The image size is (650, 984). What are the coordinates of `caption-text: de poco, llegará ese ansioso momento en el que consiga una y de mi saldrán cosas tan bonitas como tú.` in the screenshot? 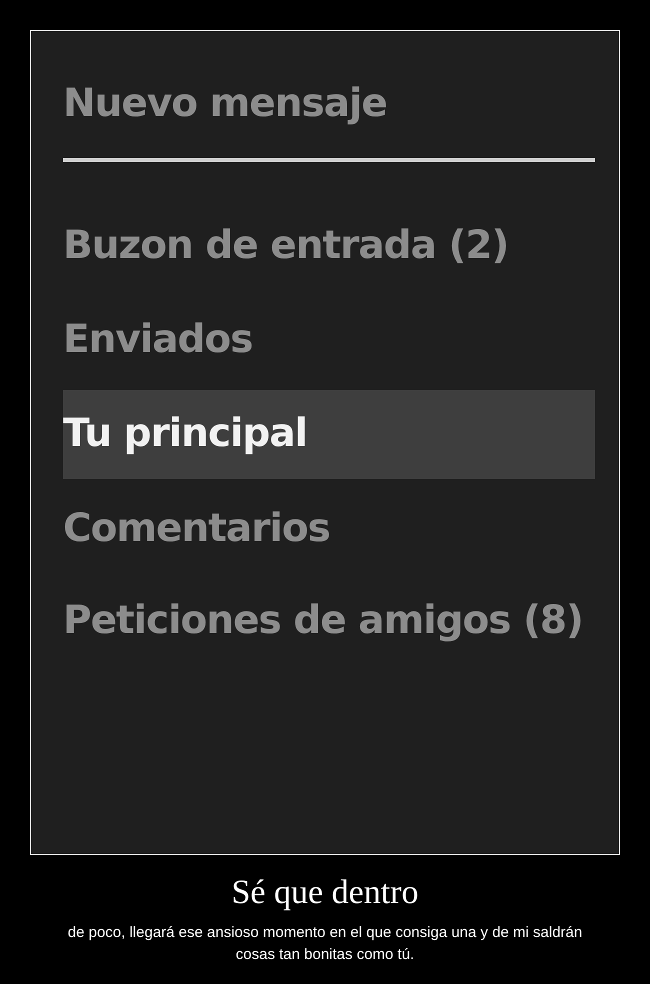 It's located at (325, 944).